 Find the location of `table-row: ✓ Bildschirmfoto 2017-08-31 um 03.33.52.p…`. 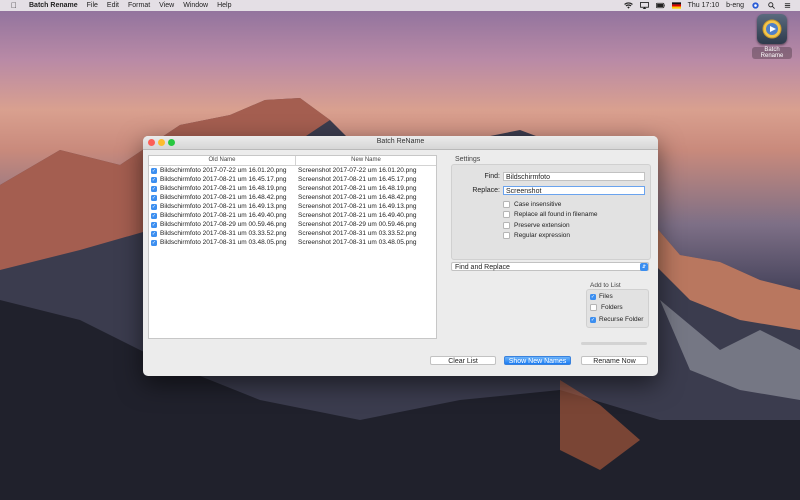

table-row: ✓ Bildschirmfoto 2017-08-31 um 03.33.52.p… is located at coordinates (292, 233).